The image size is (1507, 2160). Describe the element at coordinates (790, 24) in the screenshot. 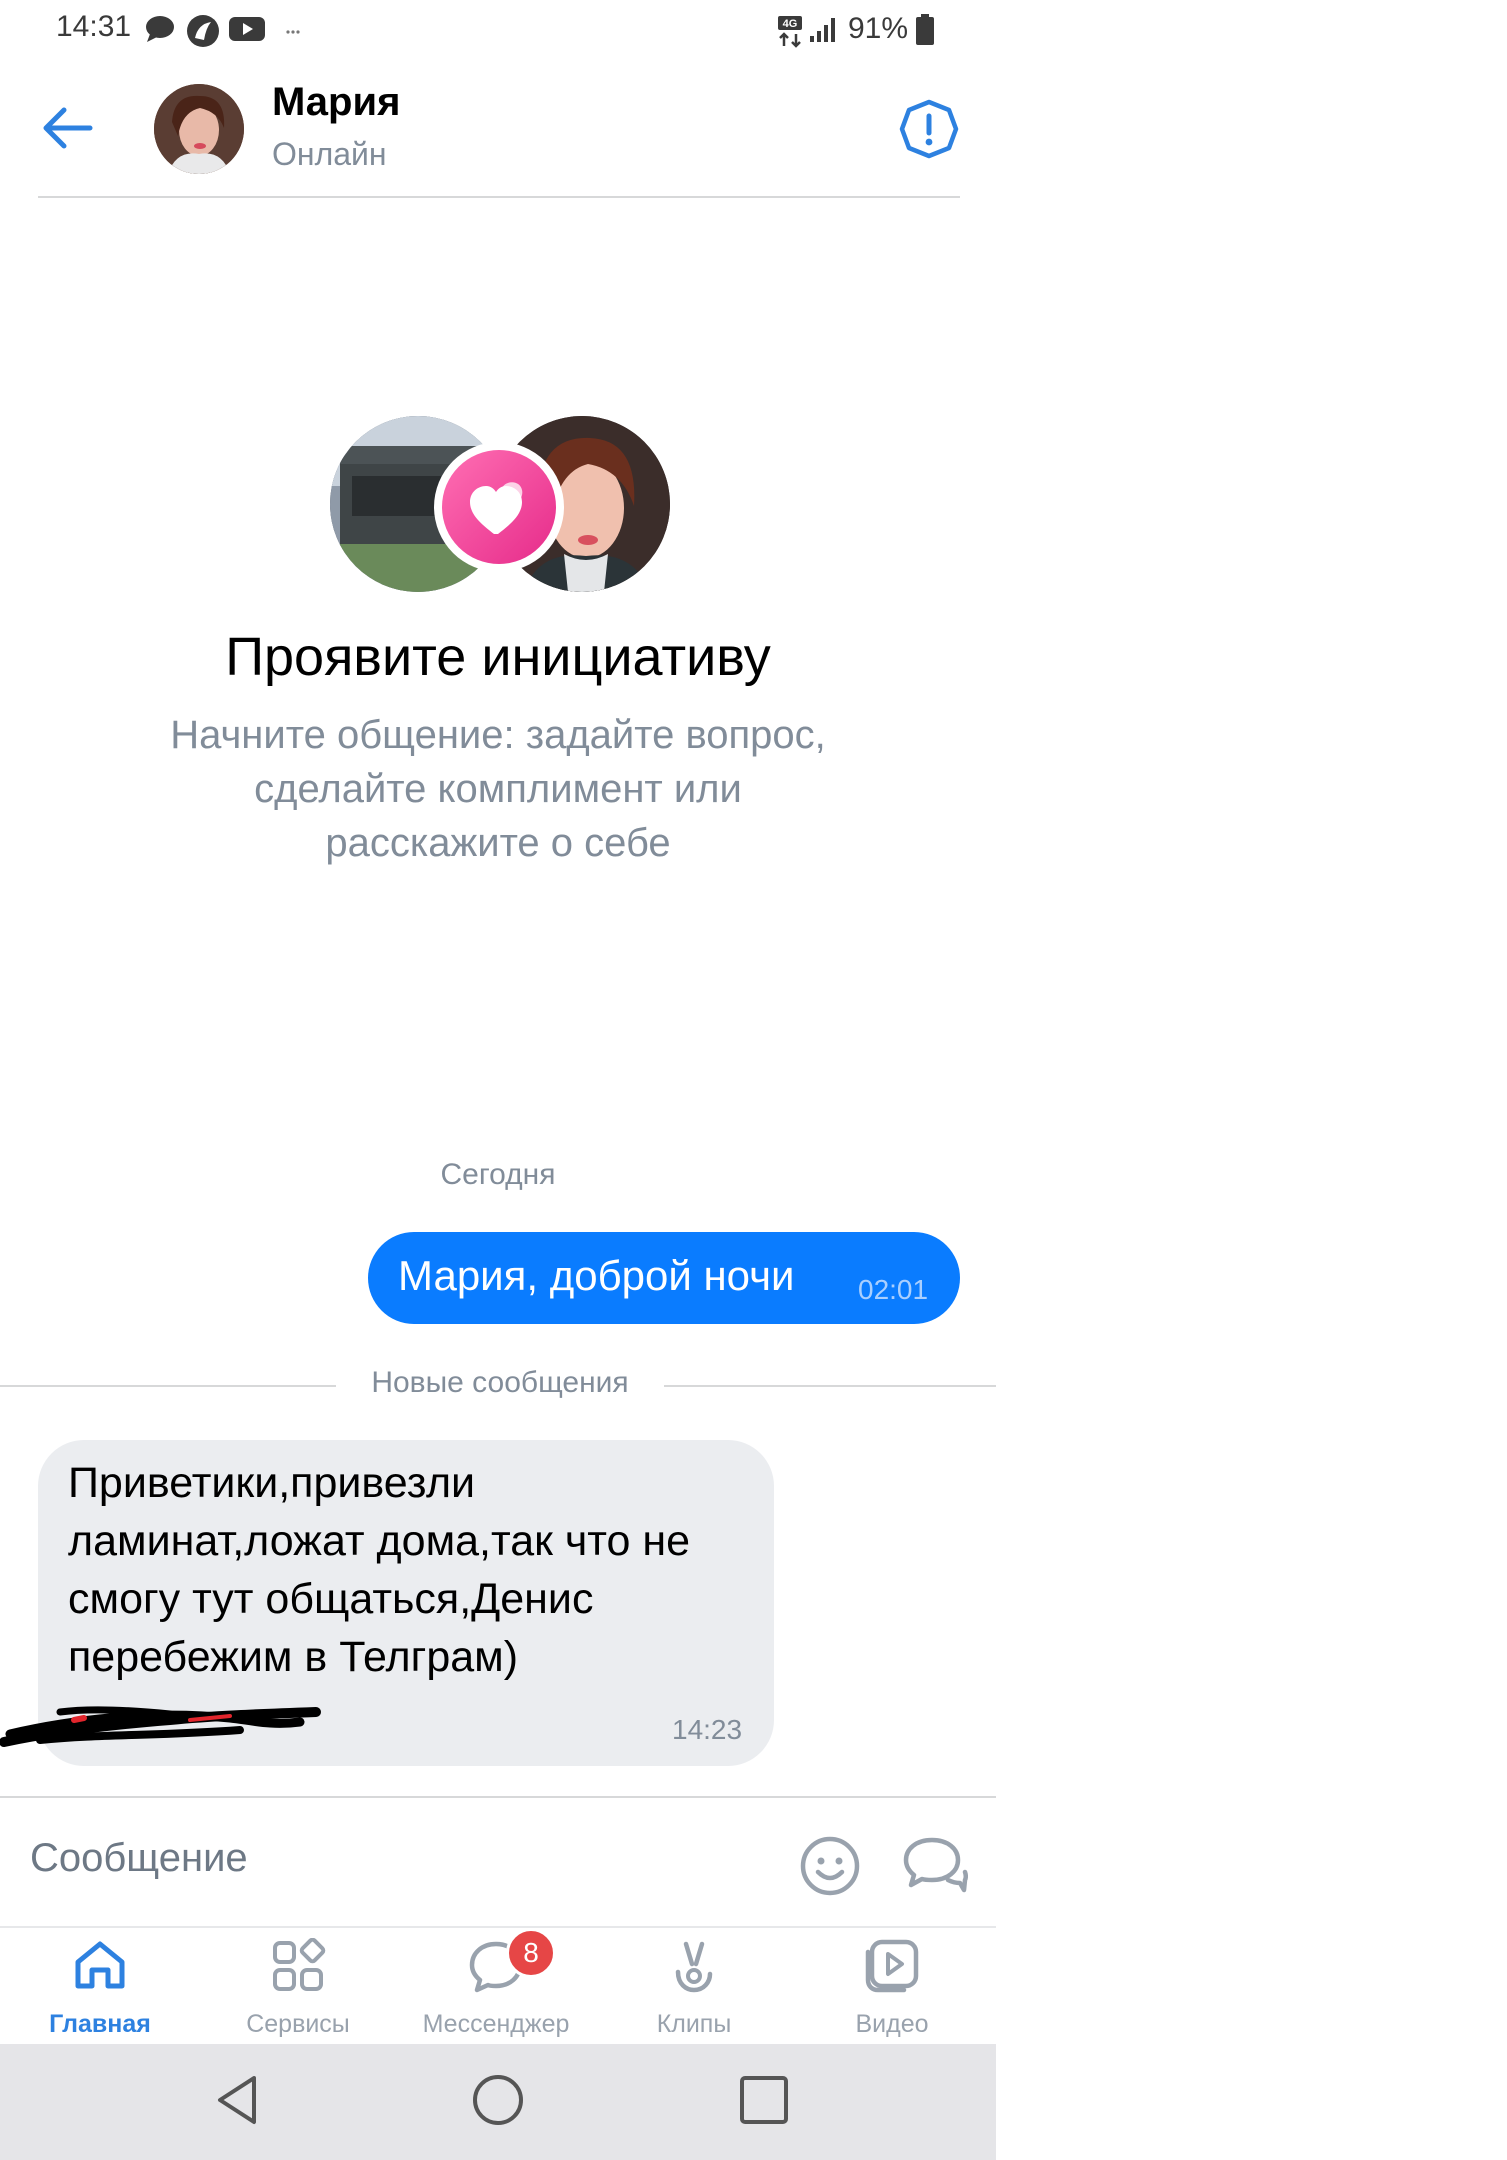

I see `svg-text: 4G` at that location.